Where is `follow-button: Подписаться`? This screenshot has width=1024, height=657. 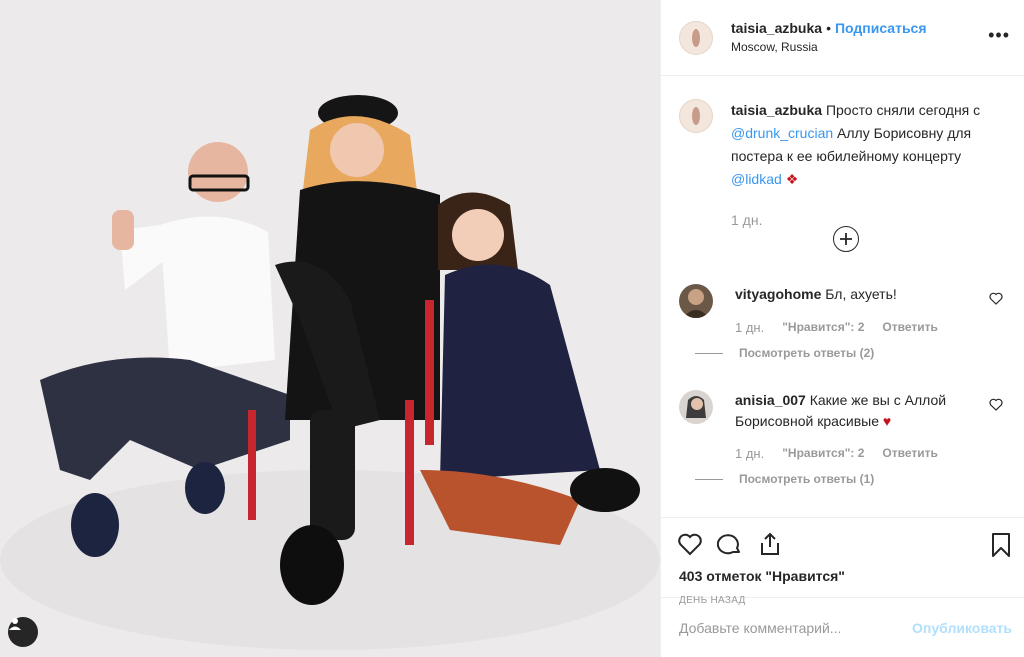 follow-button: Подписаться is located at coordinates (881, 28).